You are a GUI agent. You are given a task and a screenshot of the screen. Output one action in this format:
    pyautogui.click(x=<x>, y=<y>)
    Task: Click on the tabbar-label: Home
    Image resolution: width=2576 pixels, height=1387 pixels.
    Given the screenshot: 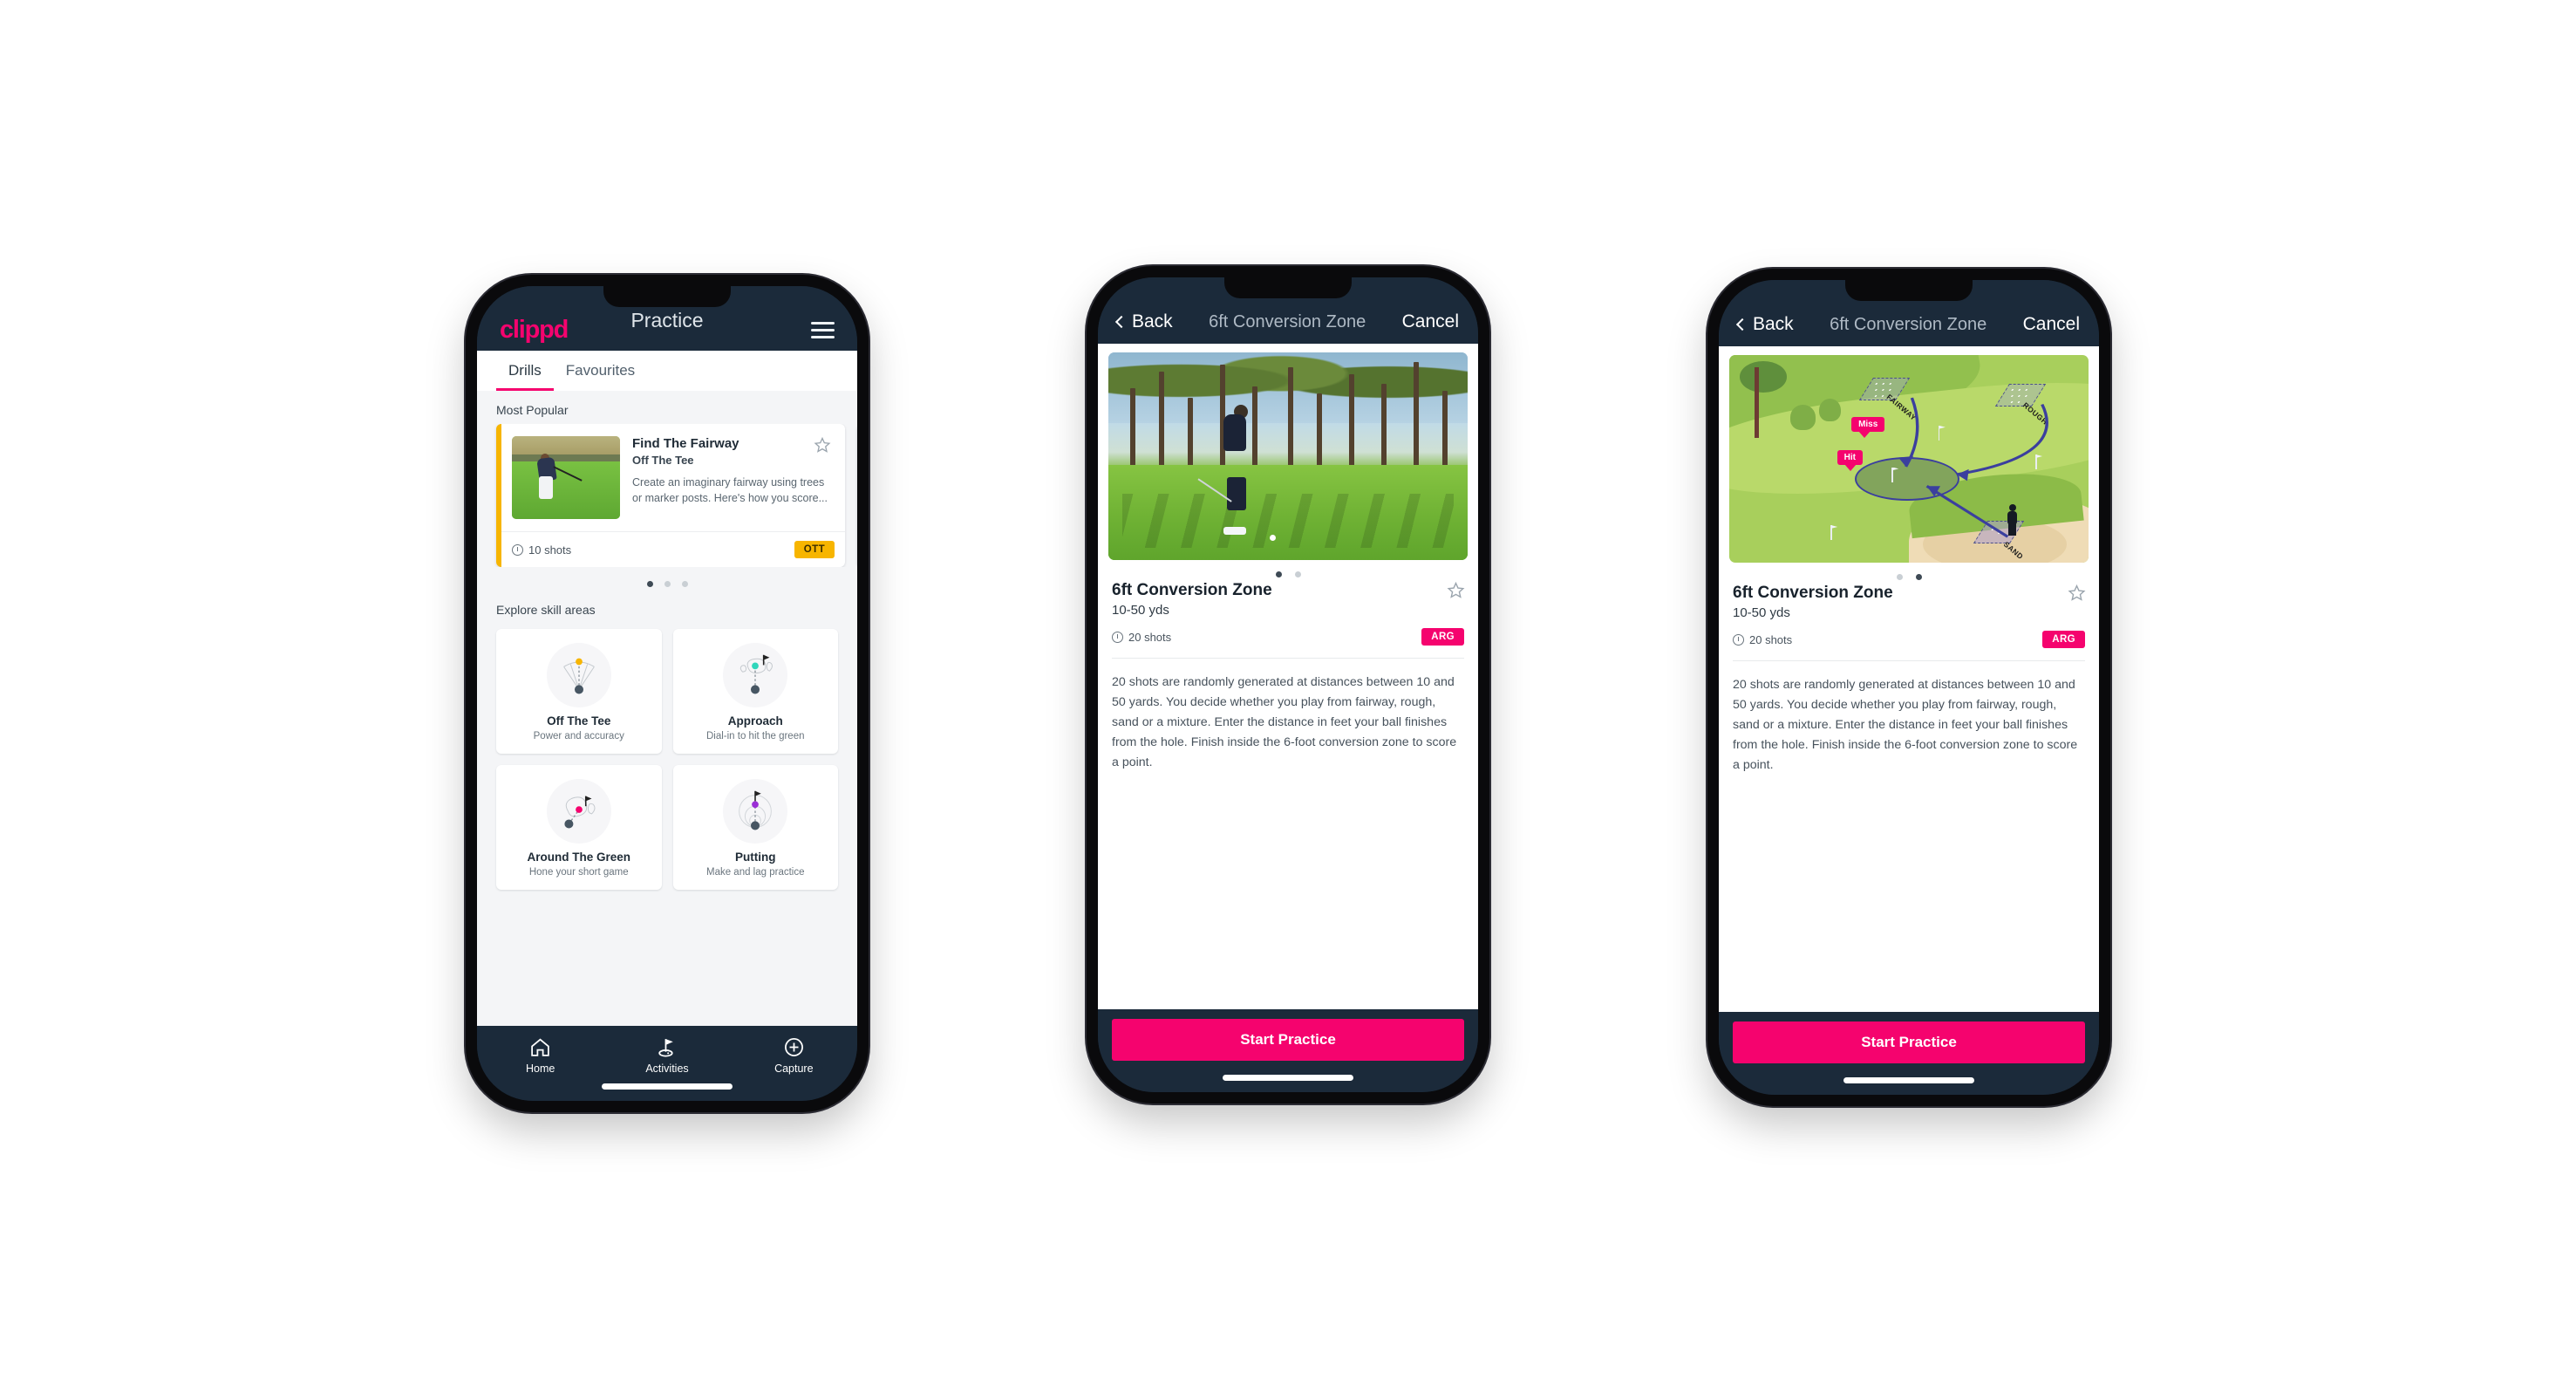 What is the action you would take?
    pyautogui.click(x=540, y=1068)
    